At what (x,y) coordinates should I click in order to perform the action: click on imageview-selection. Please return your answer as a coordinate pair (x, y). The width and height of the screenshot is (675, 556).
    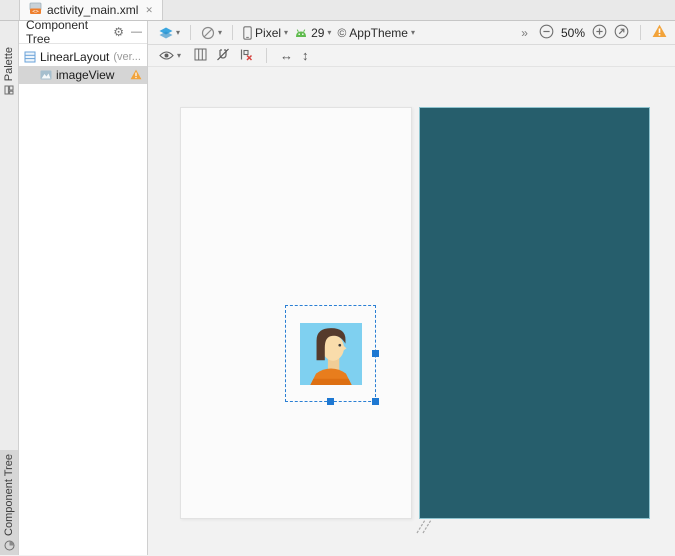
    Looking at the image, I should click on (332, 355).